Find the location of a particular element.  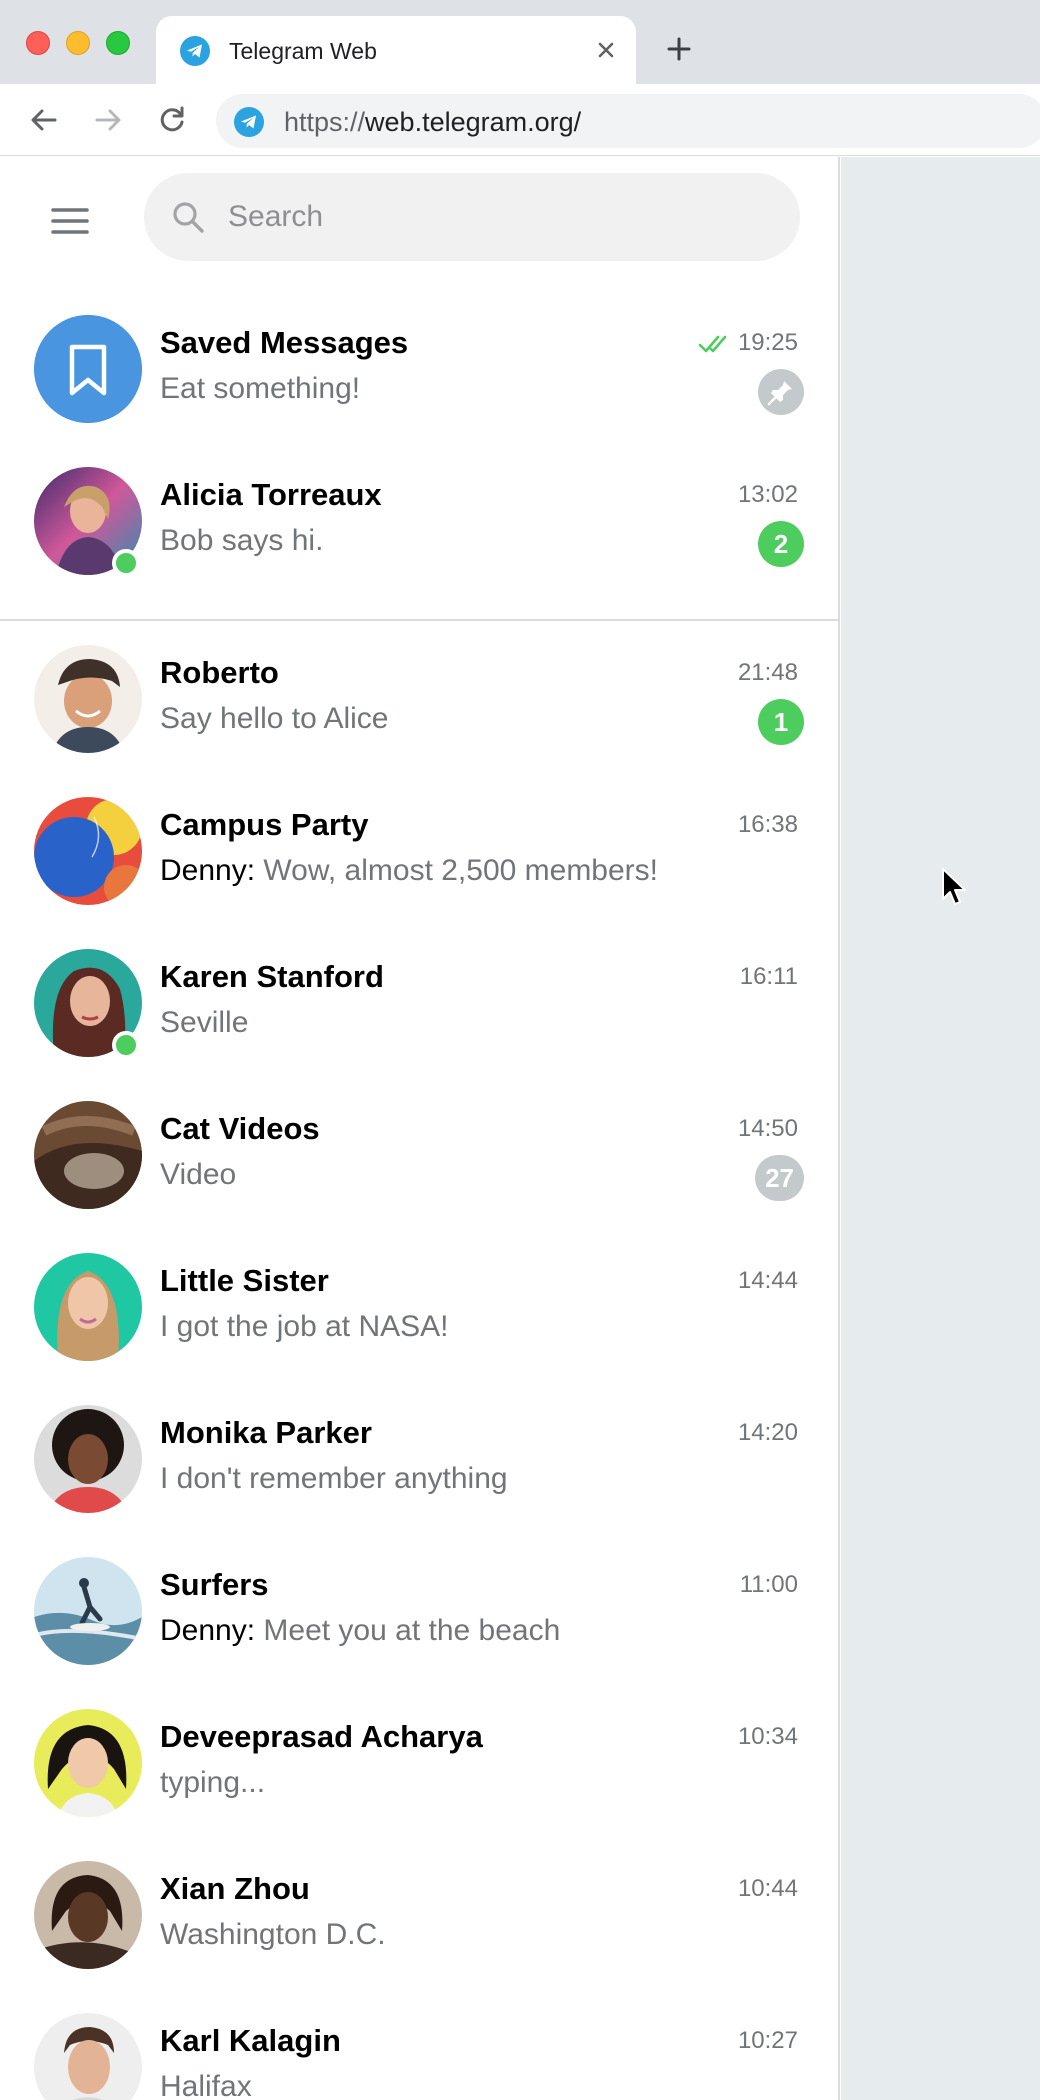

surfer-photo-icon is located at coordinates (88, 1611).